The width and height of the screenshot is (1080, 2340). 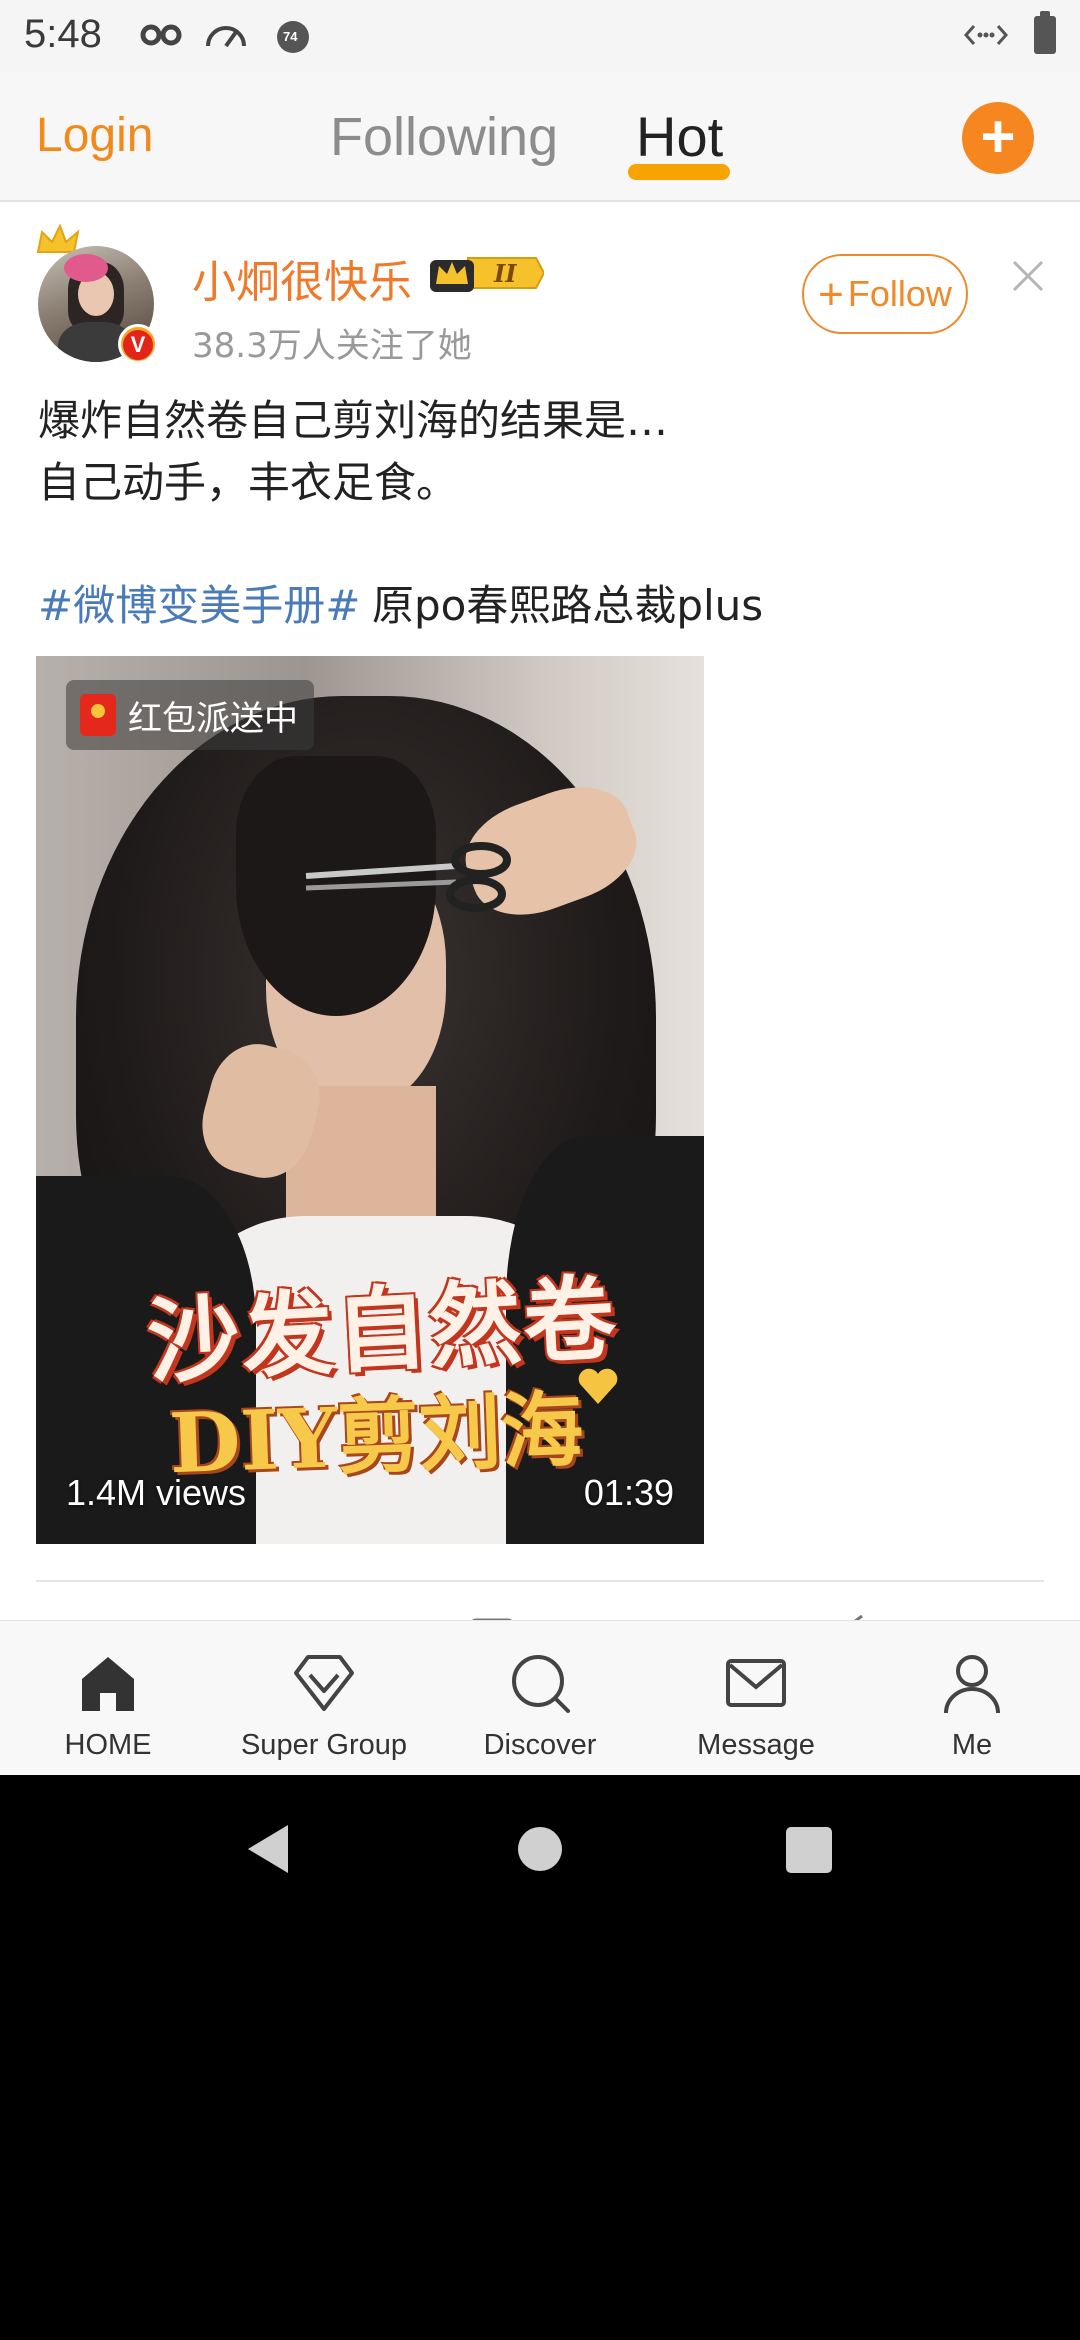 What do you see at coordinates (161, 35) in the screenshot?
I see `incognito-icon` at bounding box center [161, 35].